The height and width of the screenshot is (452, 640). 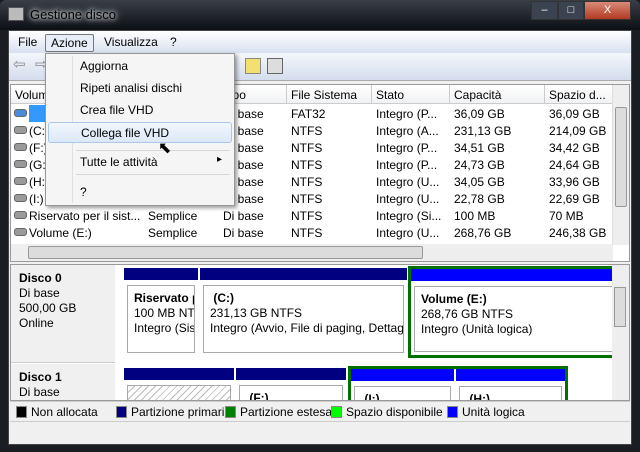 I want to click on menu-item-collega-vhd: Collega file VHD, so click(x=140, y=132).